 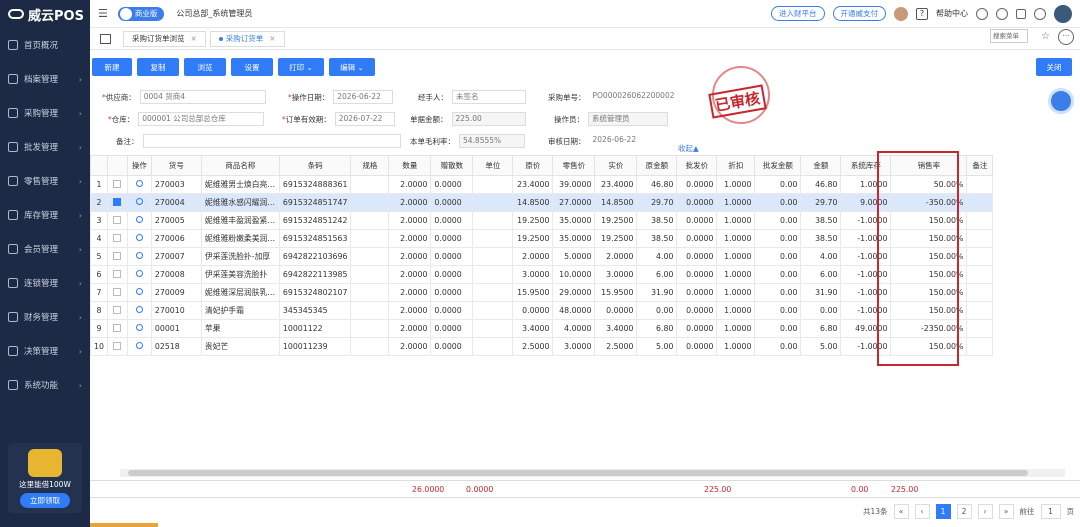 What do you see at coordinates (164, 38) in the screenshot?
I see `tab-purchase-browse: 采购订货单浏览 ×` at bounding box center [164, 38].